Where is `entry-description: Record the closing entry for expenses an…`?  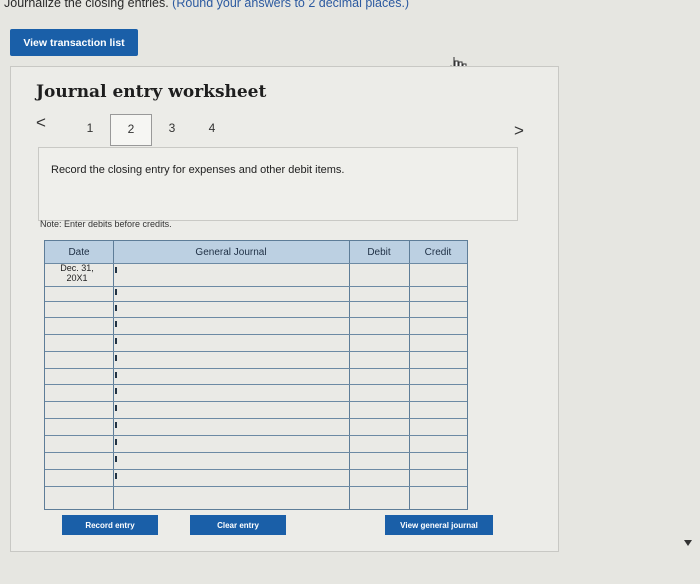
entry-description: Record the closing entry for expenses an… is located at coordinates (198, 170).